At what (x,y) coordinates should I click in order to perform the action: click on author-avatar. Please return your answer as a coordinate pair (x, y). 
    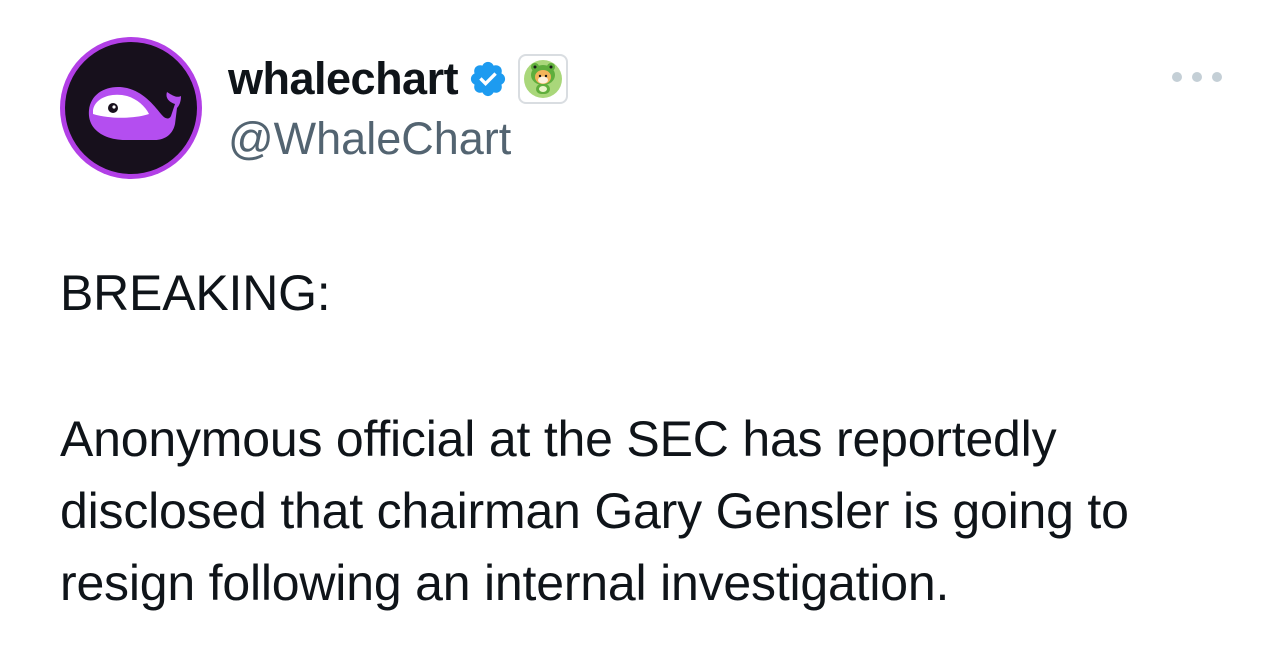
    Looking at the image, I should click on (131, 108).